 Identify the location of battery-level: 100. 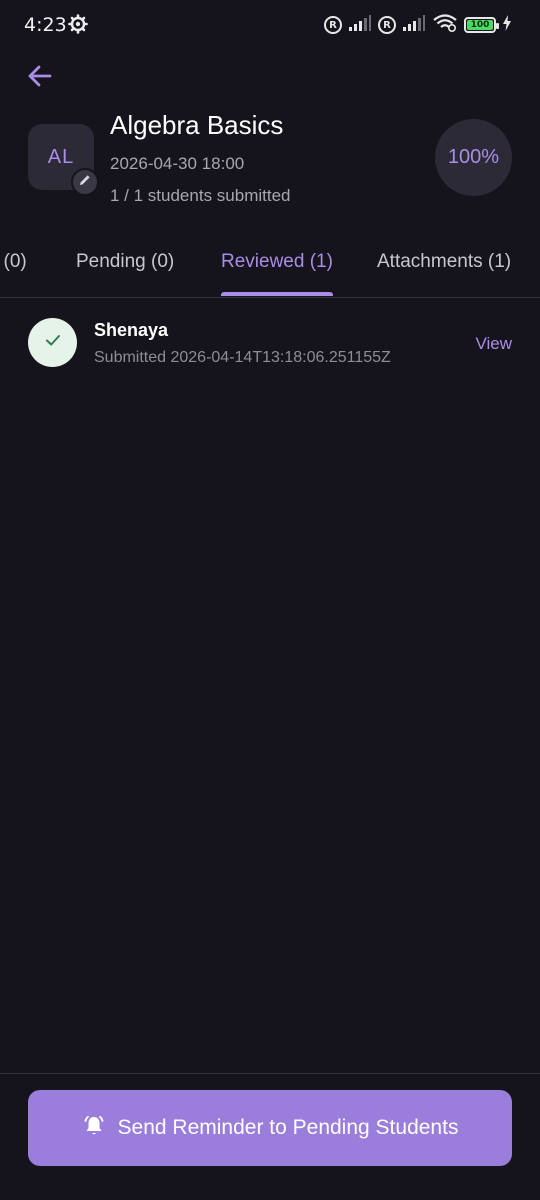
(480, 25).